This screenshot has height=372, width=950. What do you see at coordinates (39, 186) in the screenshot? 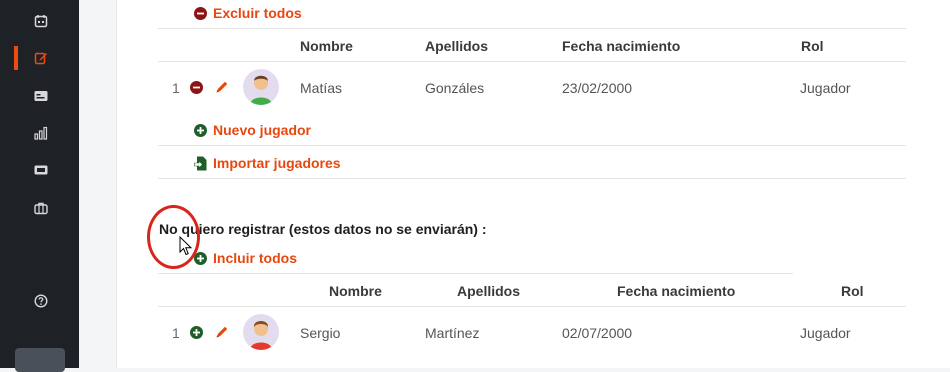
I see `sidebar` at bounding box center [39, 186].